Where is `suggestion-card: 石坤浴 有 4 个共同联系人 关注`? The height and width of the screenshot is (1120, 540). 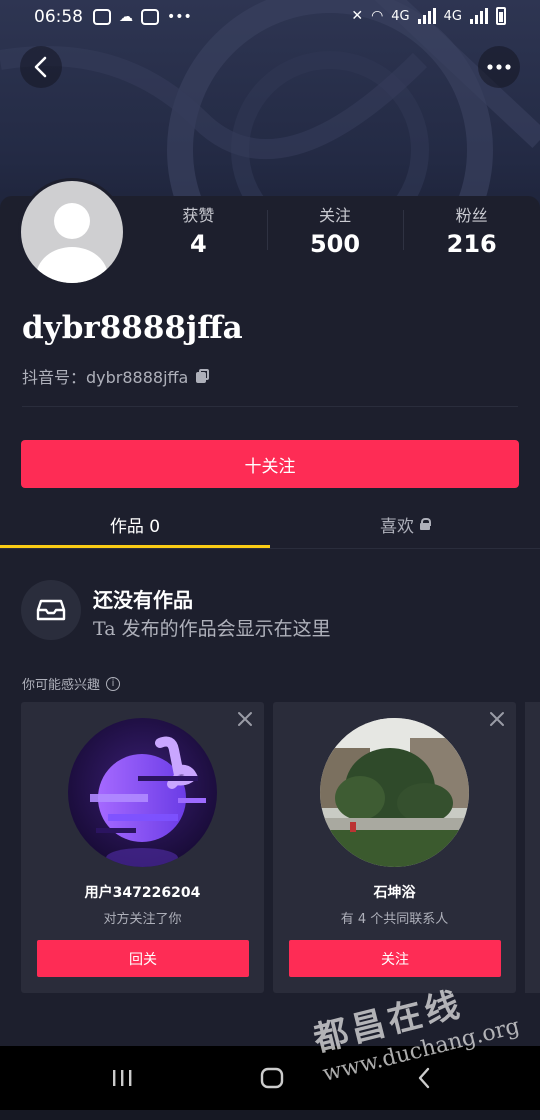
suggestion-card: 石坤浴 有 4 个共同联系人 关注 is located at coordinates (394, 847).